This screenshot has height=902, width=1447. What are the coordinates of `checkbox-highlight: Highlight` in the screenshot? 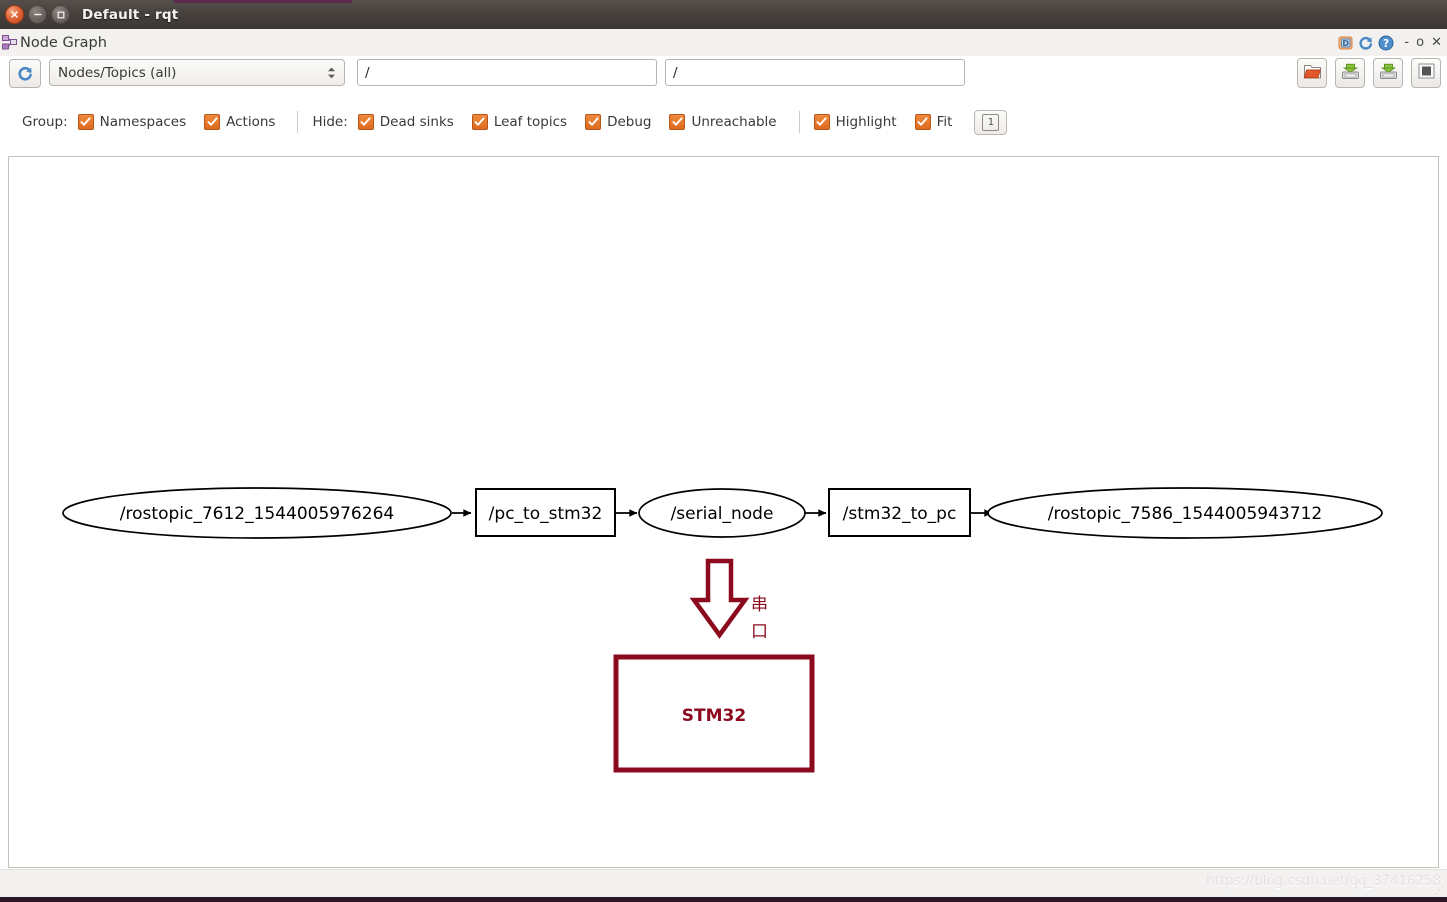 It's located at (855, 122).